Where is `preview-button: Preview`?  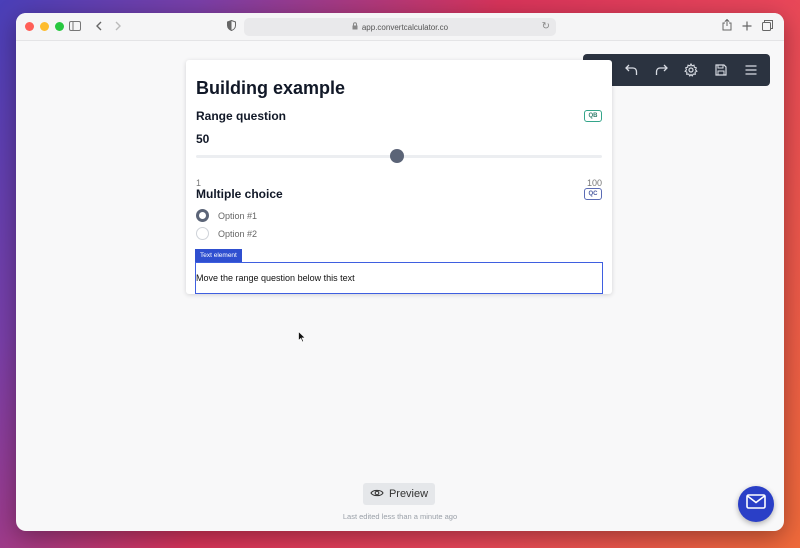
preview-button: Preview is located at coordinates (399, 494).